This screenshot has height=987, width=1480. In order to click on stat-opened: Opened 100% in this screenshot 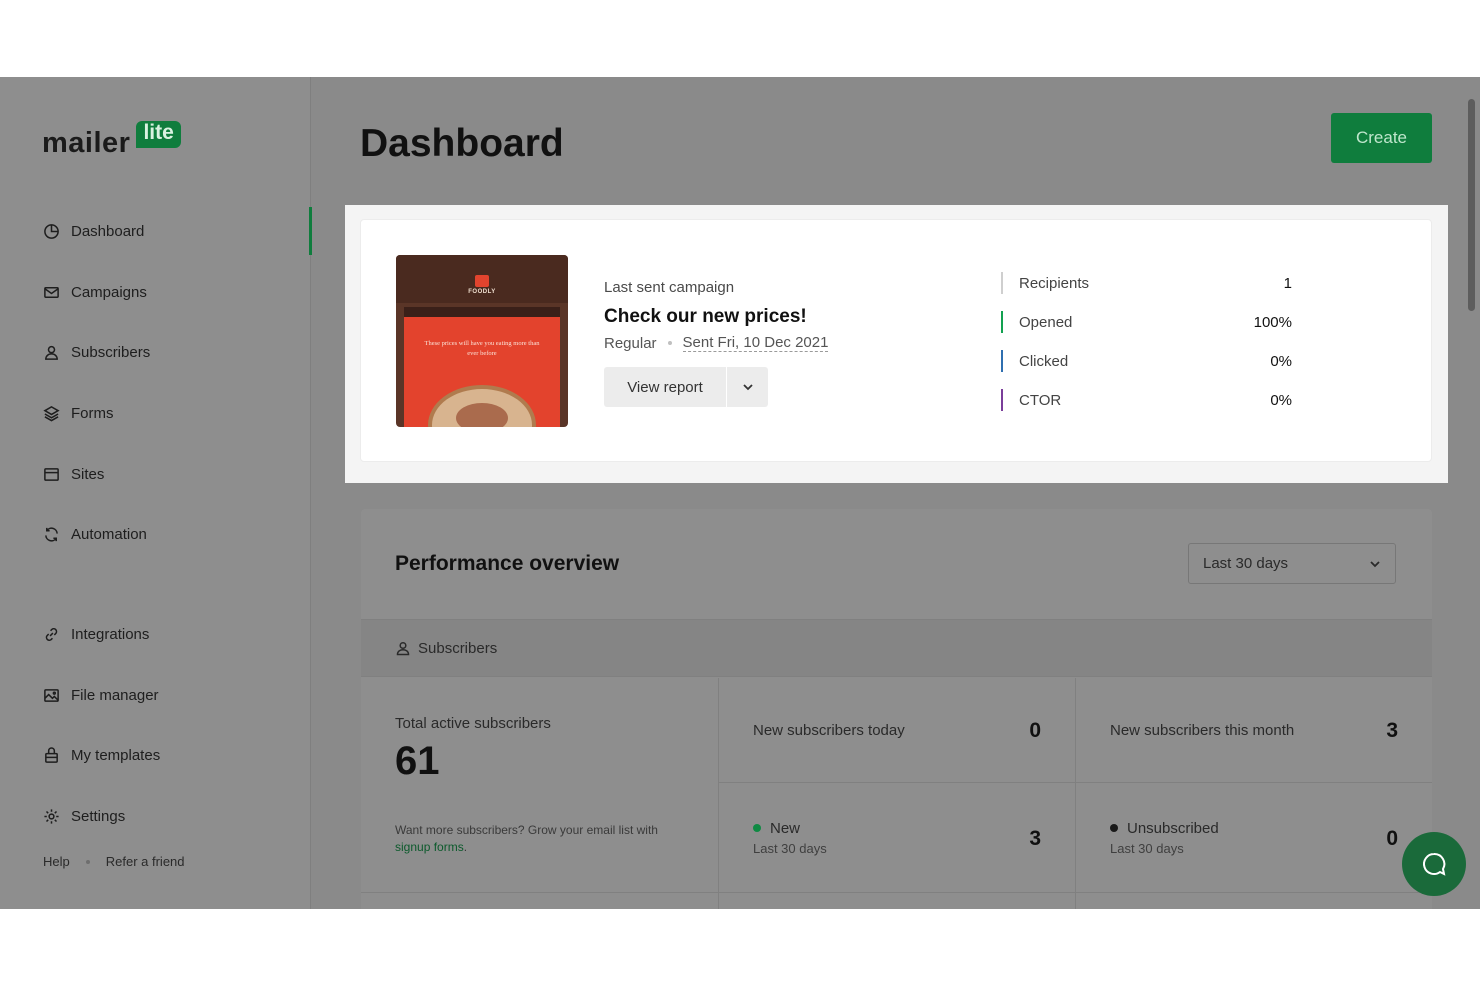, I will do `click(1146, 322)`.